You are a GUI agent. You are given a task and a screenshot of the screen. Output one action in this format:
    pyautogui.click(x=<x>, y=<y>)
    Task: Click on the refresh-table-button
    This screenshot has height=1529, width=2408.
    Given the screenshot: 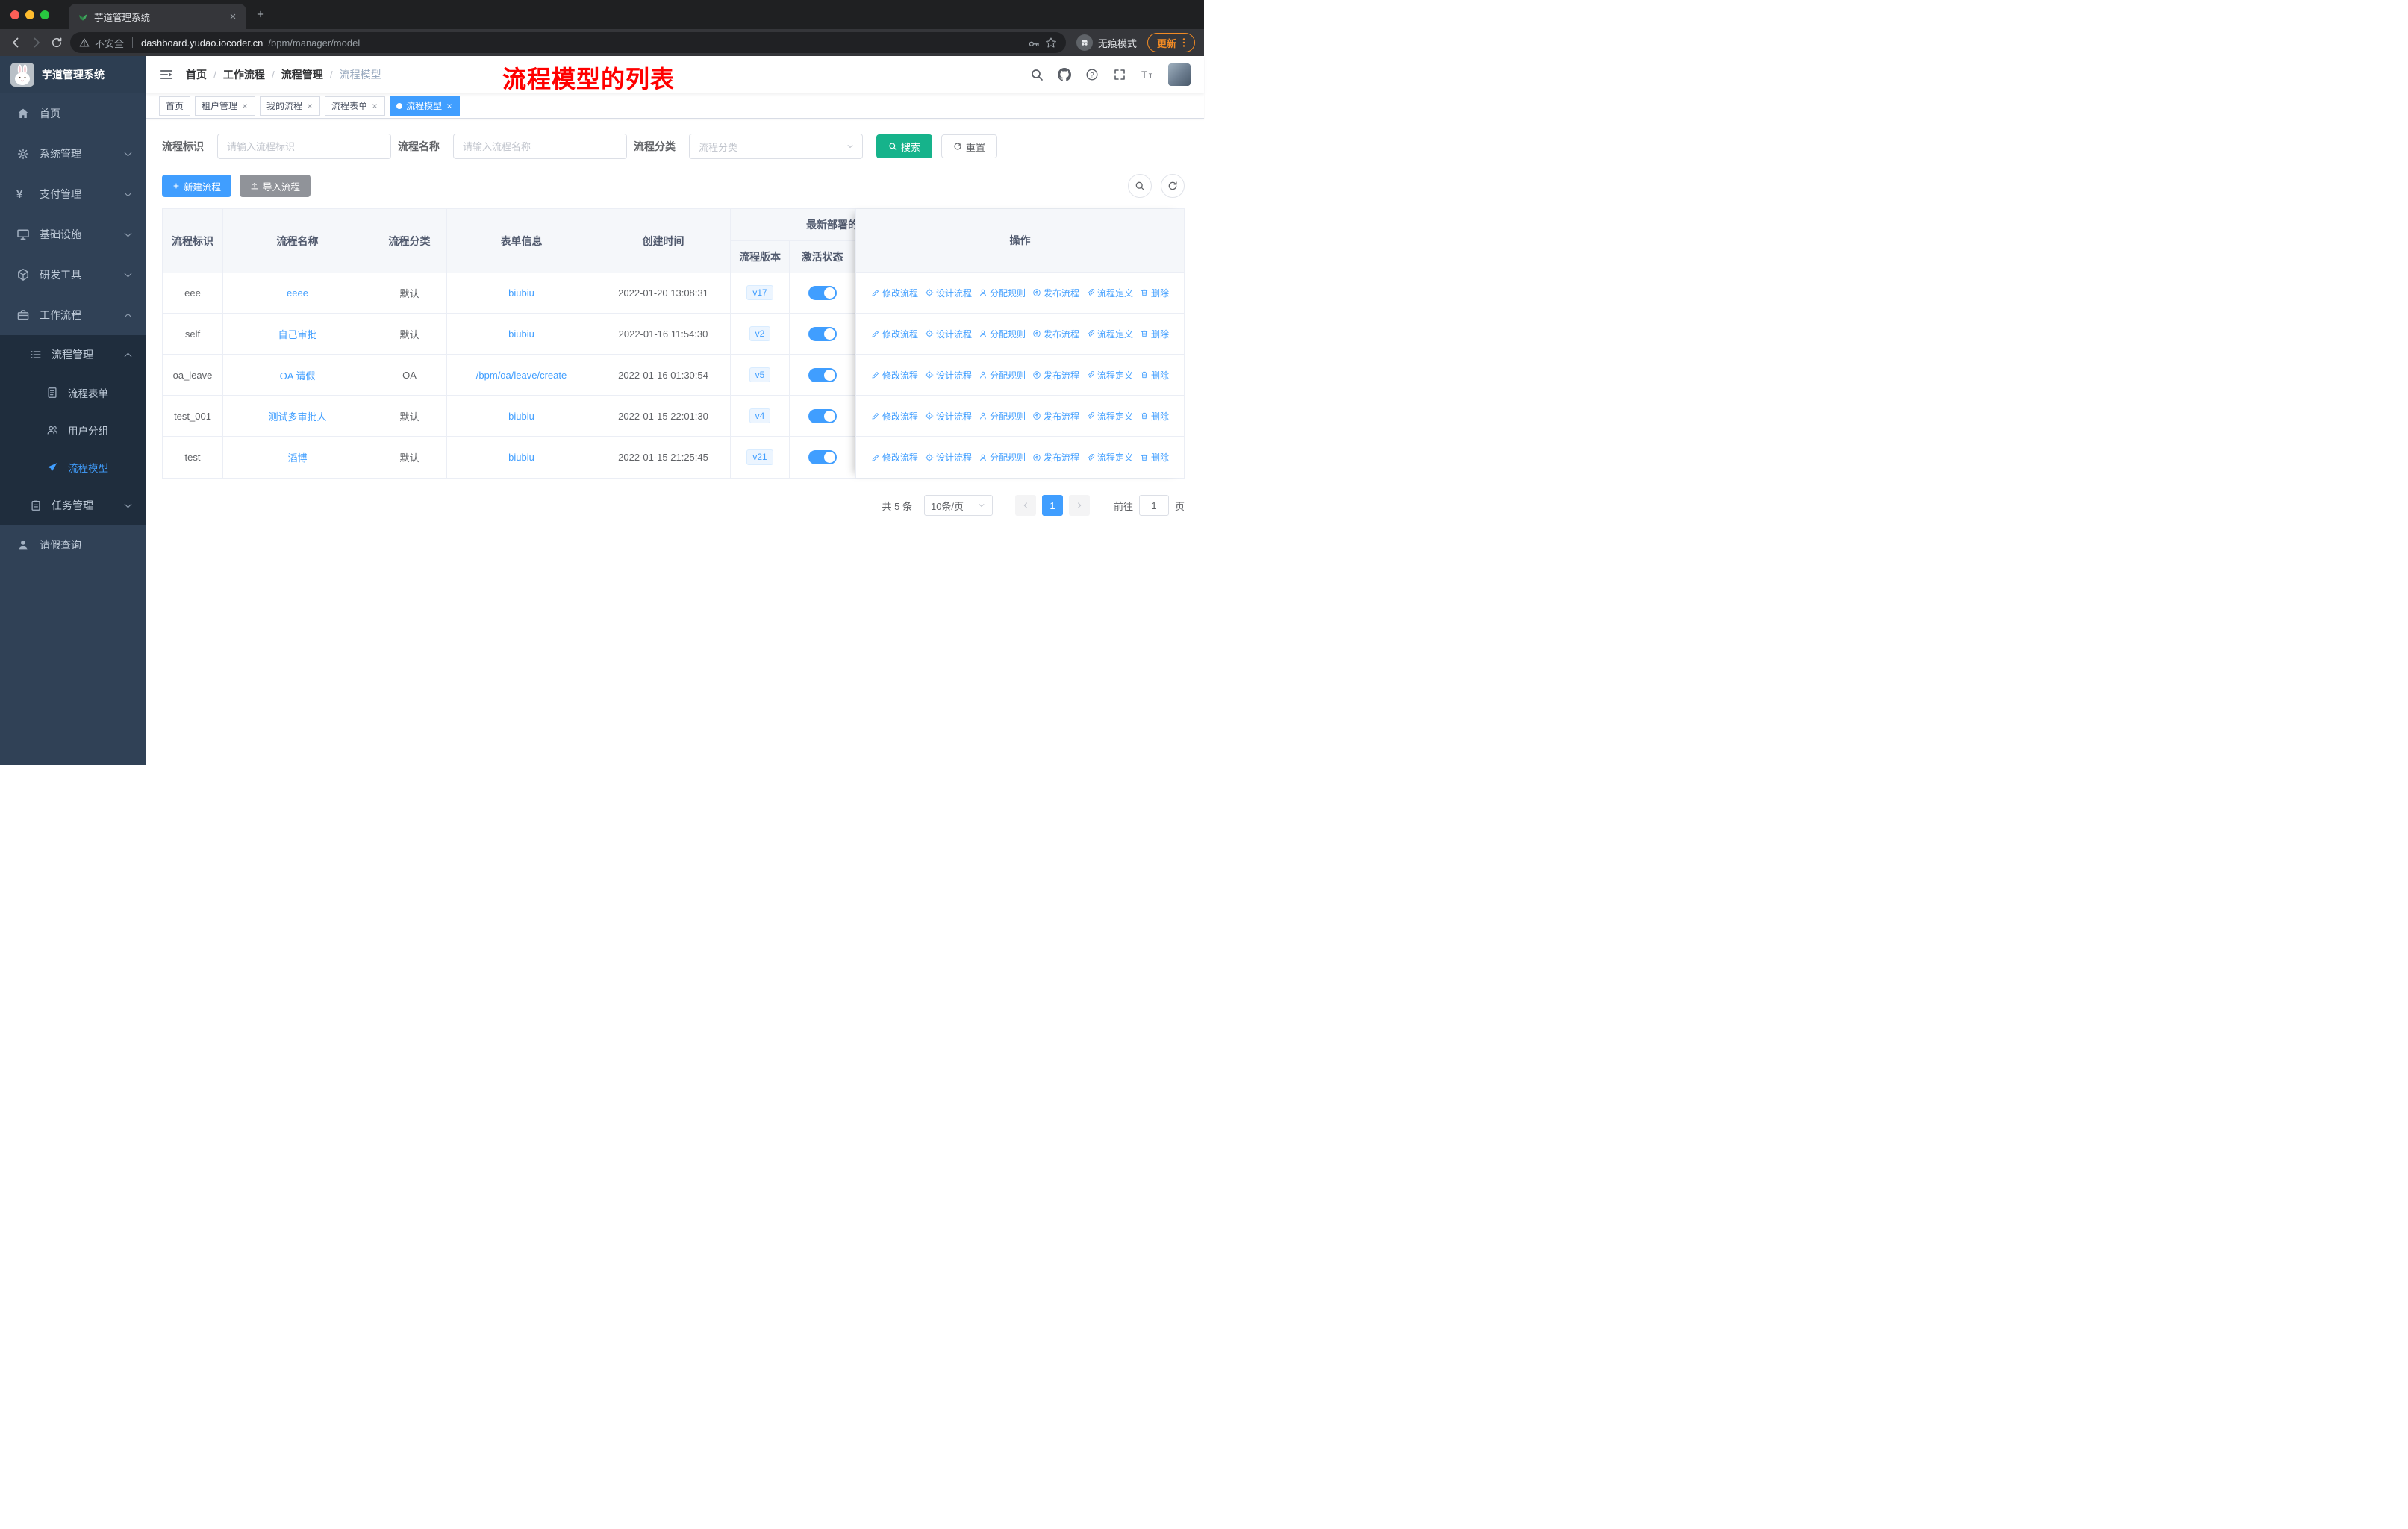 What is the action you would take?
    pyautogui.click(x=1173, y=186)
    